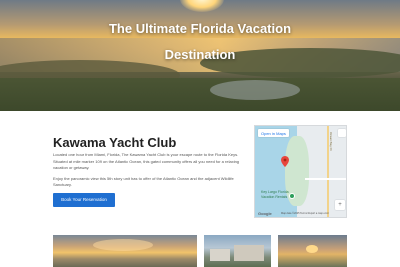 This screenshot has width=400, height=267. What do you see at coordinates (255, 90) in the screenshot?
I see `hero-river` at bounding box center [255, 90].